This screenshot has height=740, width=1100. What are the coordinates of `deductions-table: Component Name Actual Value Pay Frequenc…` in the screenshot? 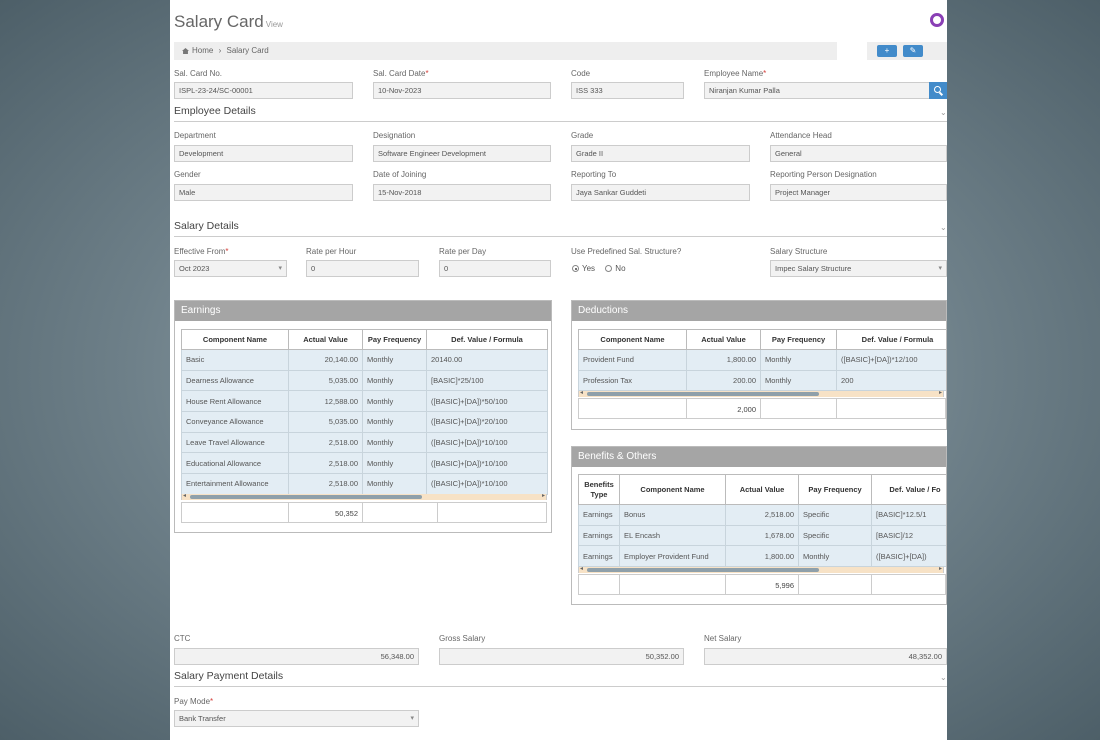 It's located at (762, 360).